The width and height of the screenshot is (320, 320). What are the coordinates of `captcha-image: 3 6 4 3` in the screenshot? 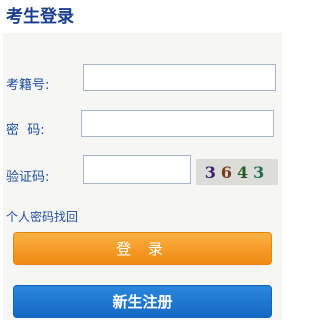 It's located at (237, 172).